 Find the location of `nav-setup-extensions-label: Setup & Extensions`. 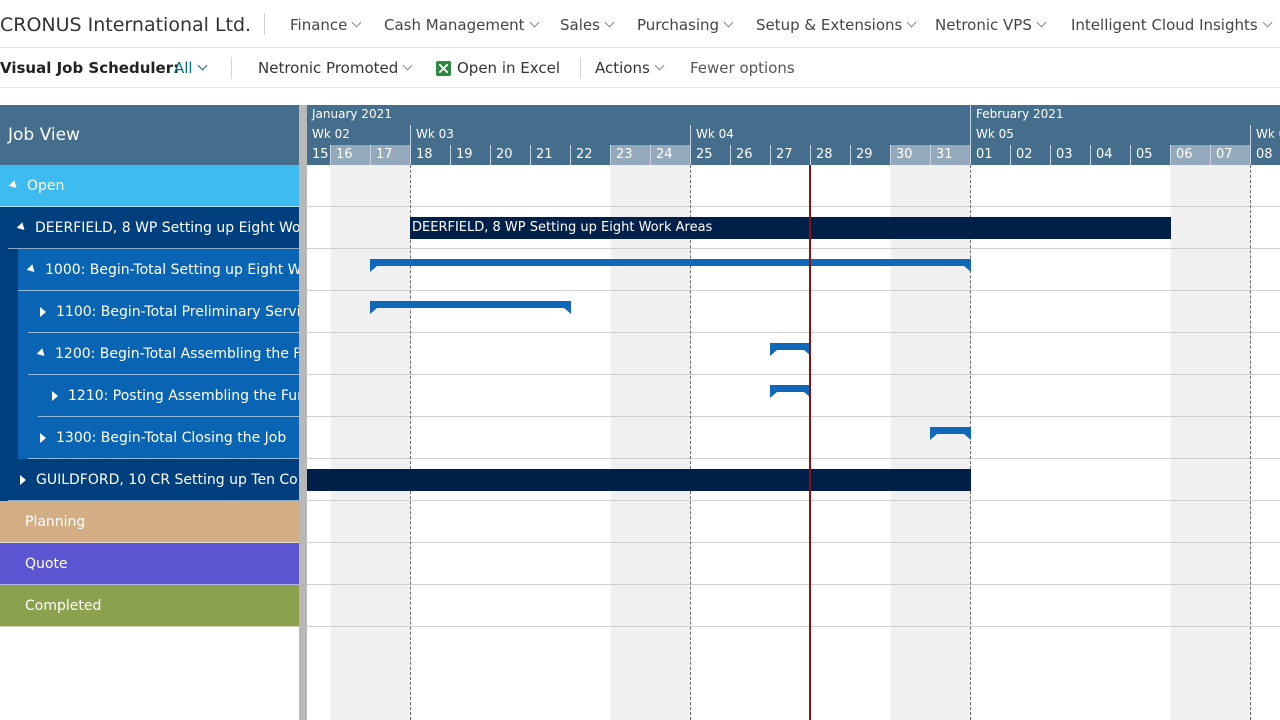

nav-setup-extensions-label: Setup & Extensions is located at coordinates (829, 25).